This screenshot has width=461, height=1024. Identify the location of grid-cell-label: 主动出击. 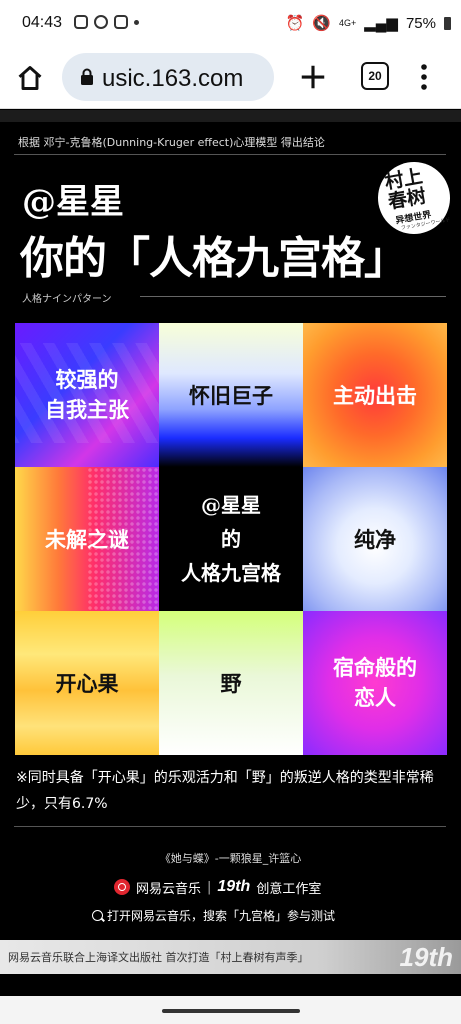
(375, 395).